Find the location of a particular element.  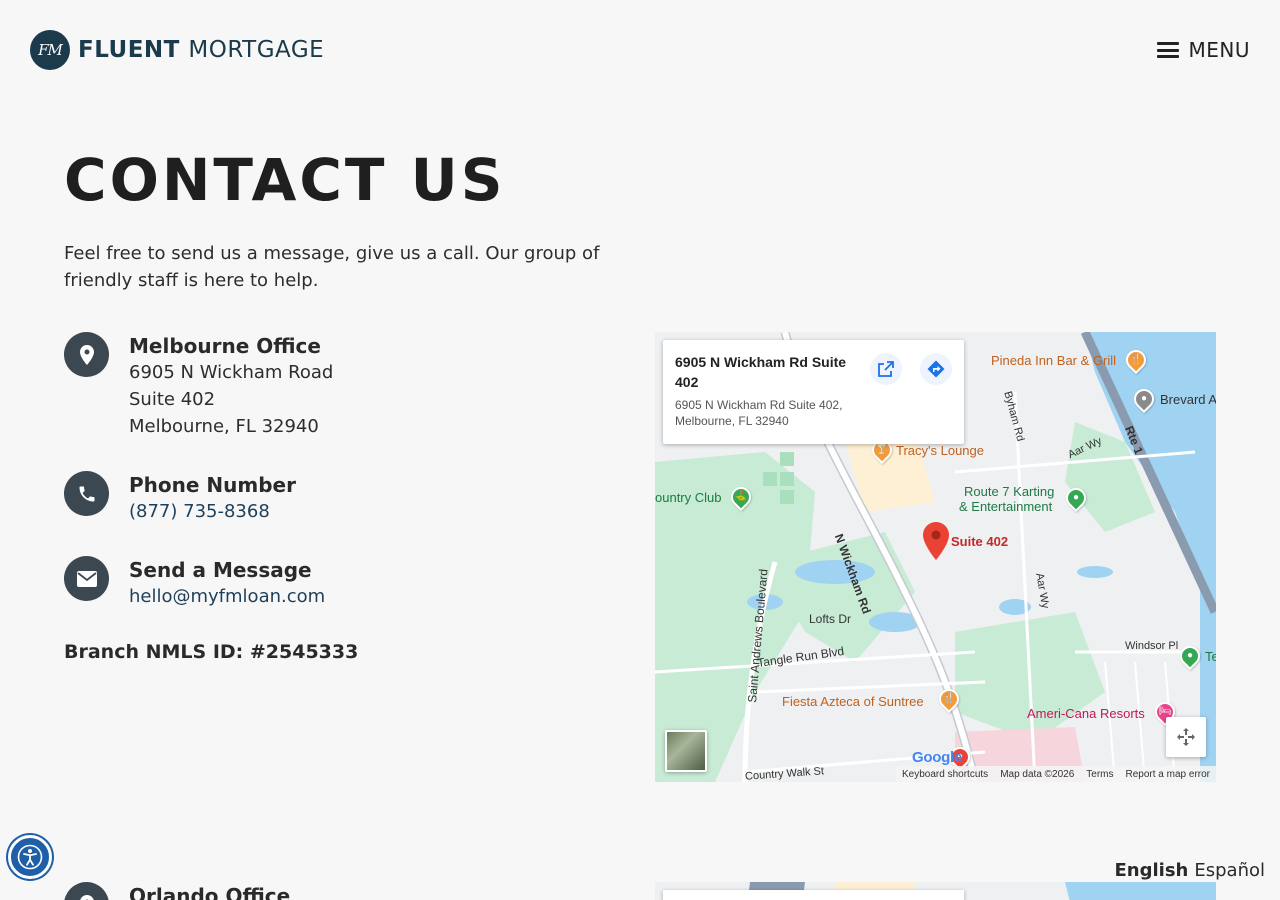

open-in-maps-button is located at coordinates (886, 369).